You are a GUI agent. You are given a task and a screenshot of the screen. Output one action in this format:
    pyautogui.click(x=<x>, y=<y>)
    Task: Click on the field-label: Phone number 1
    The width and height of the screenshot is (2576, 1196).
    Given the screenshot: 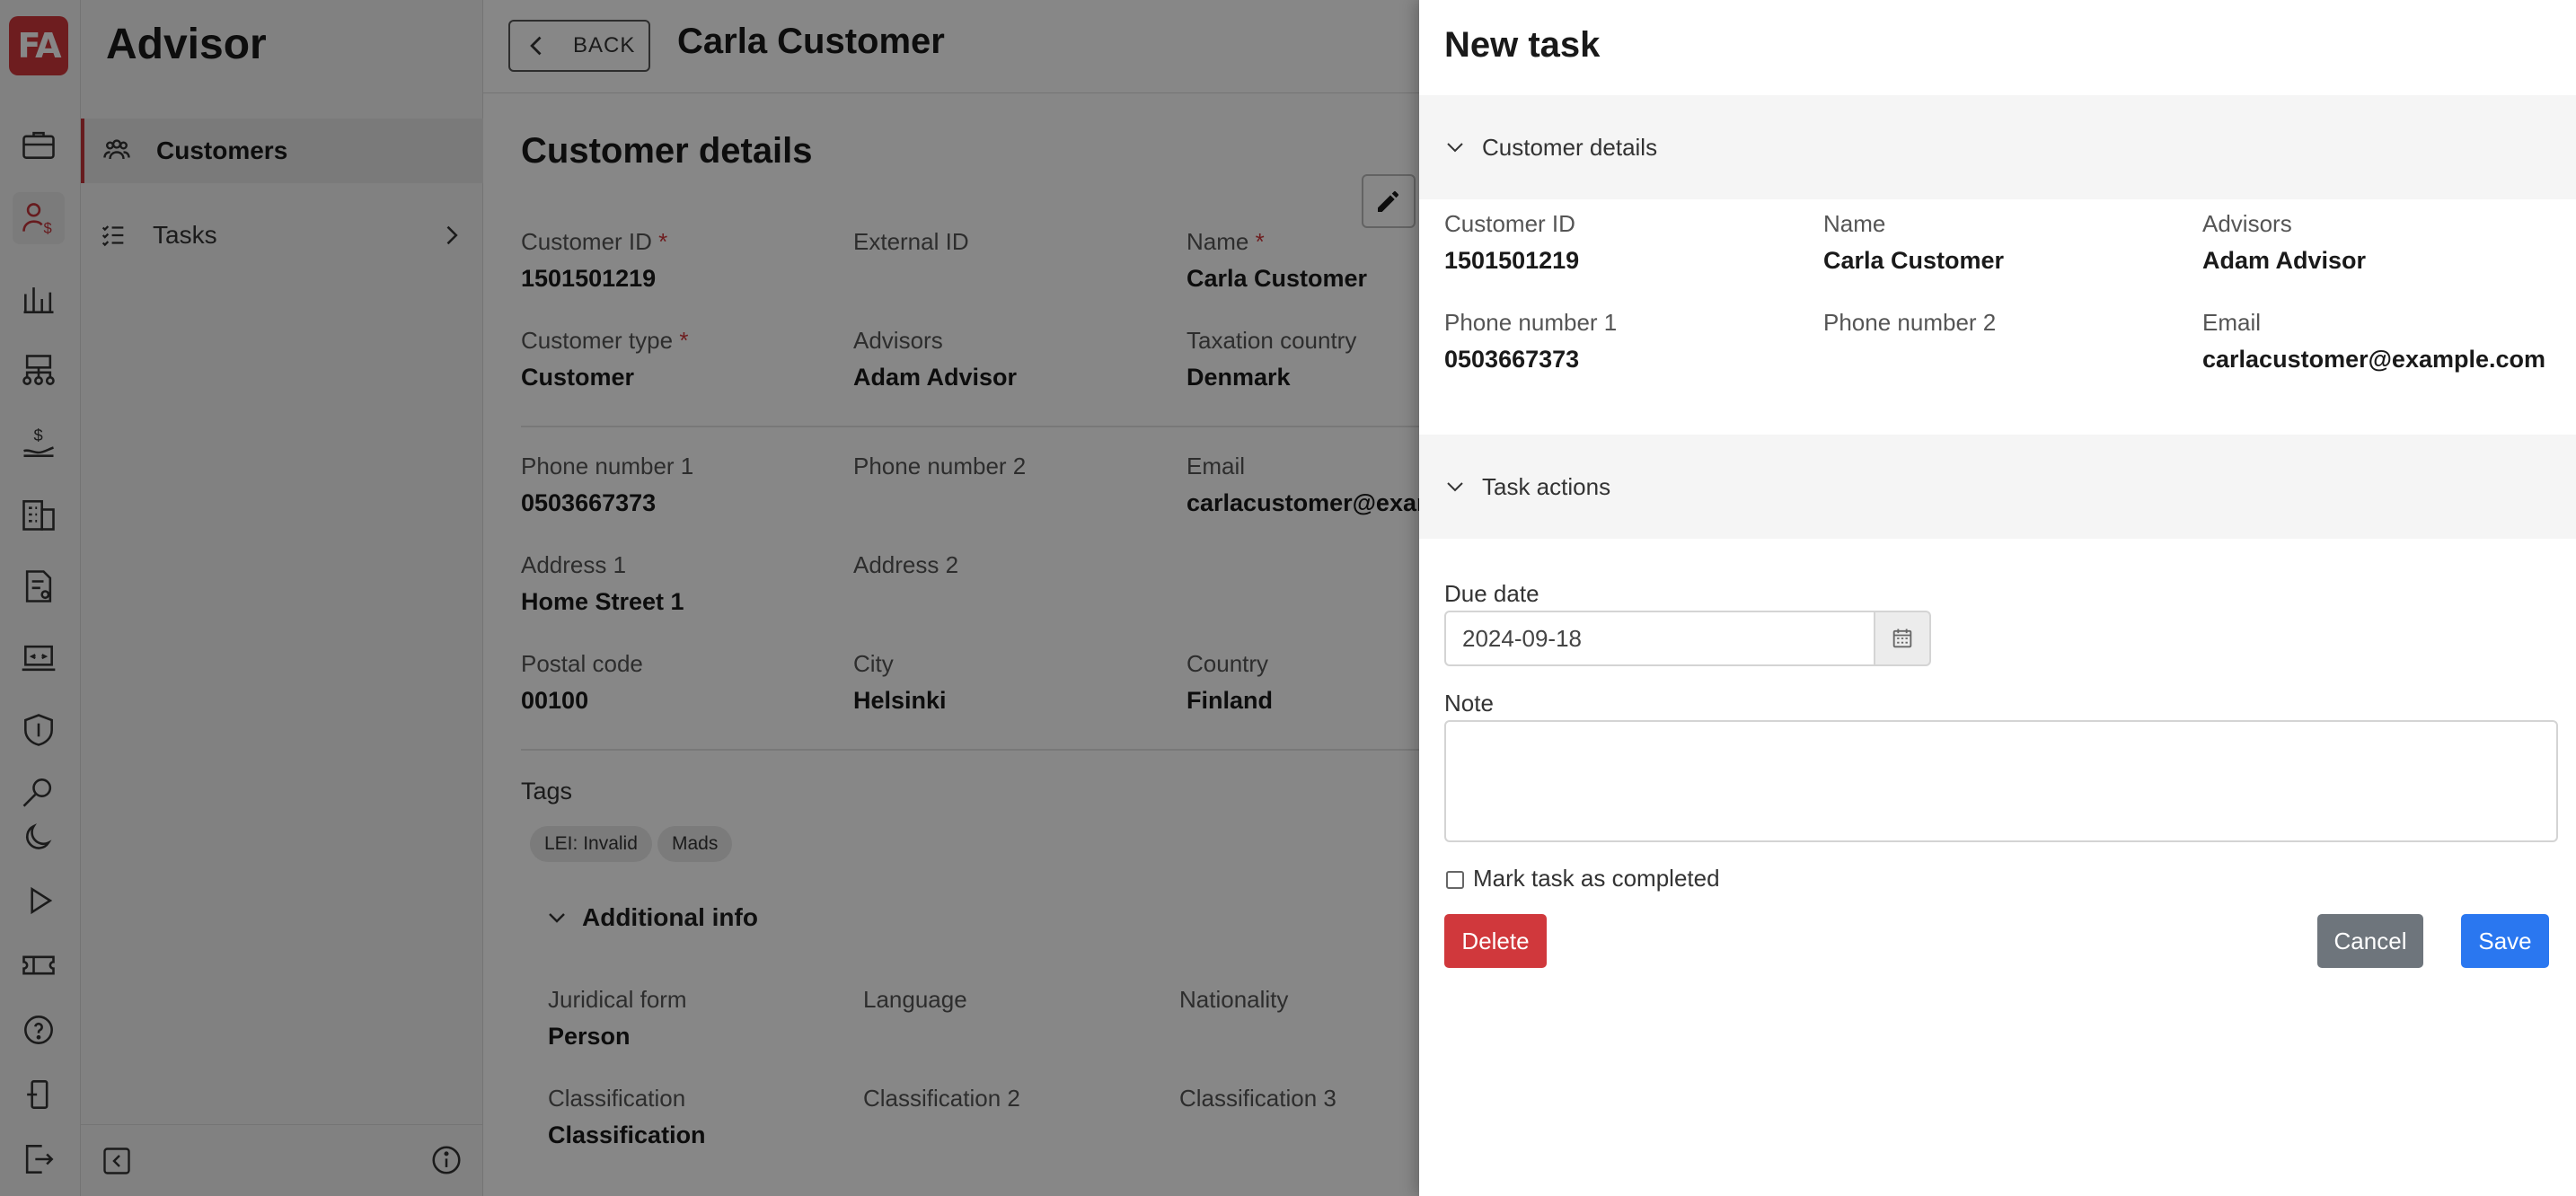 What is the action you would take?
    pyautogui.click(x=1531, y=322)
    